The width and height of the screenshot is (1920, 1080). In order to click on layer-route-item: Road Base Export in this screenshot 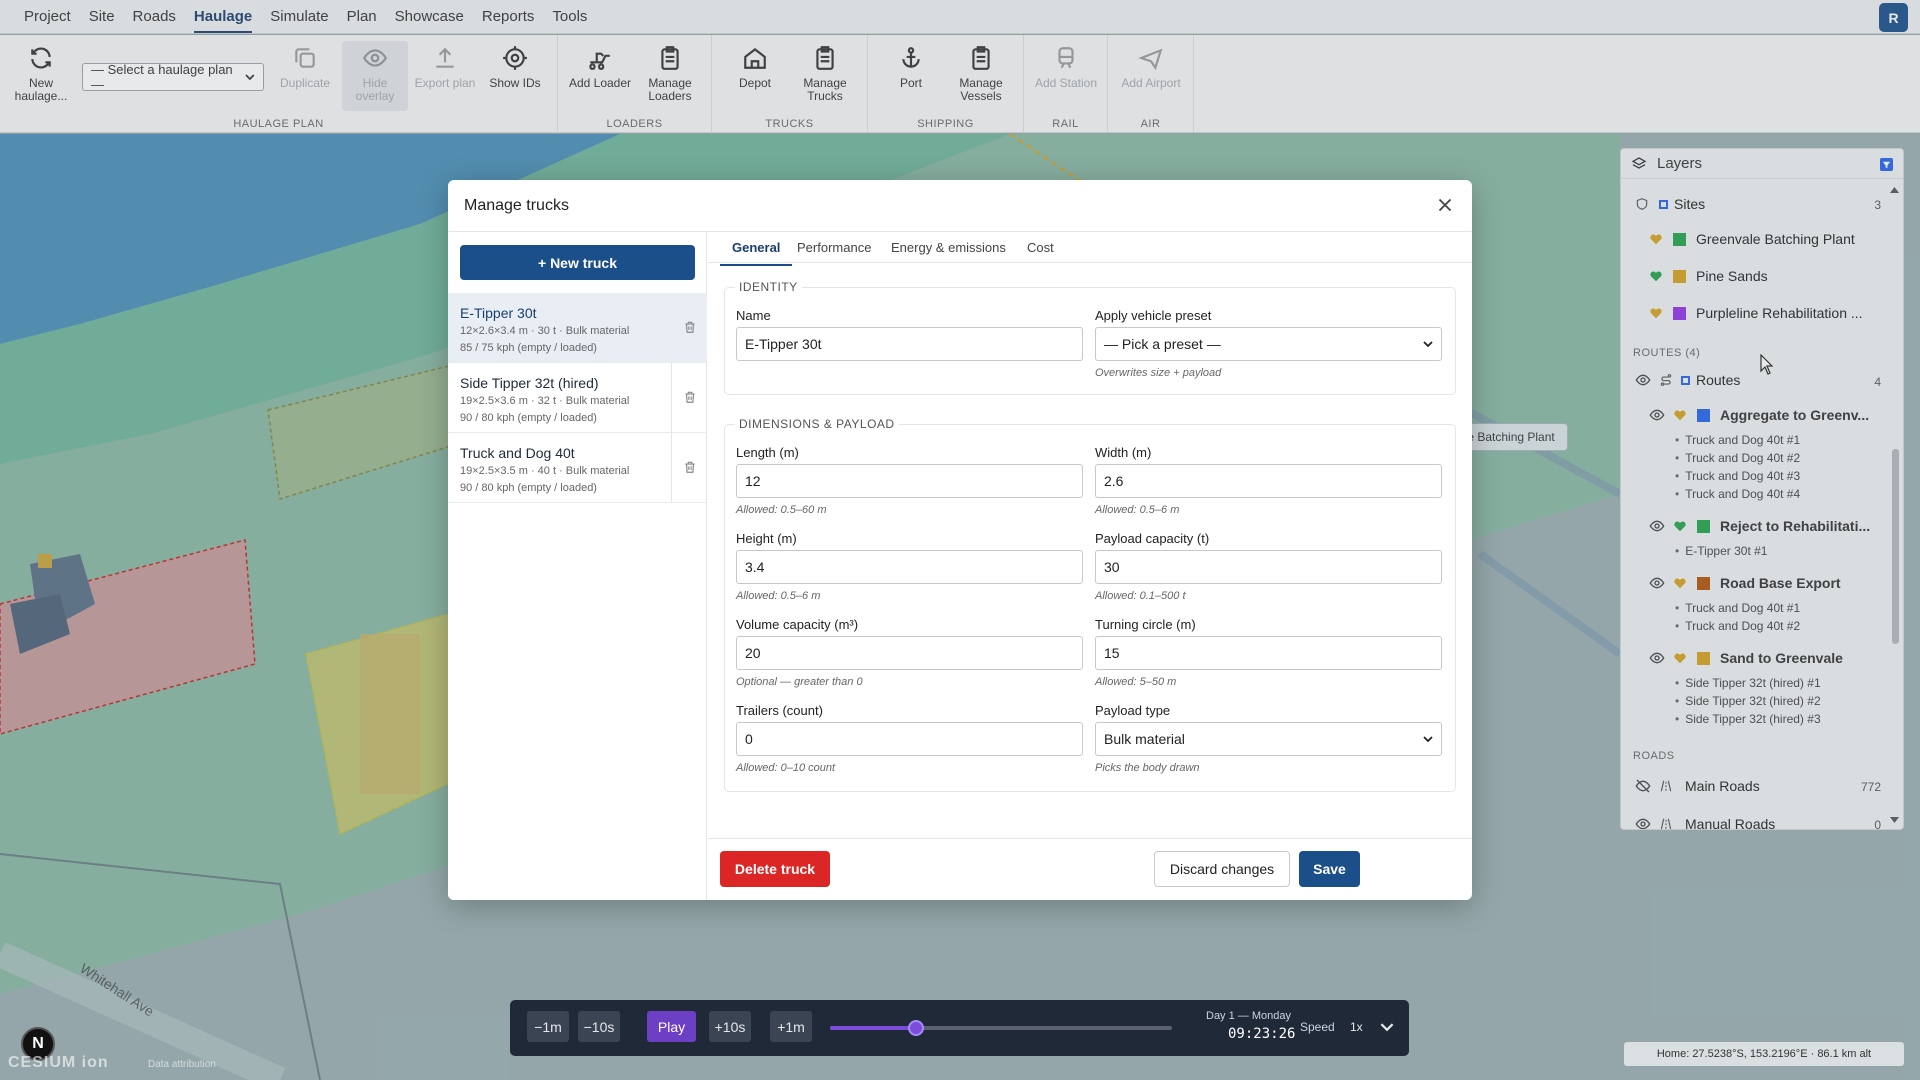, I will do `click(1745, 583)`.